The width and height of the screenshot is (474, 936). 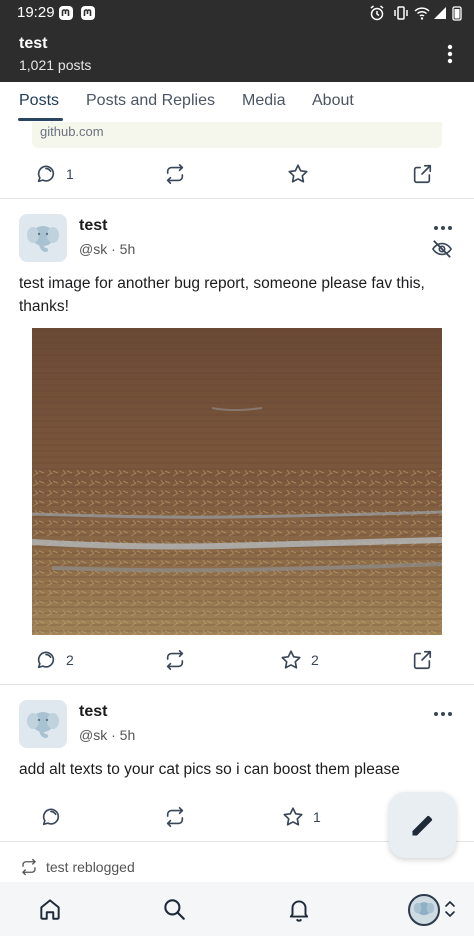 I want to click on post-actions: 1, so click(x=237, y=175).